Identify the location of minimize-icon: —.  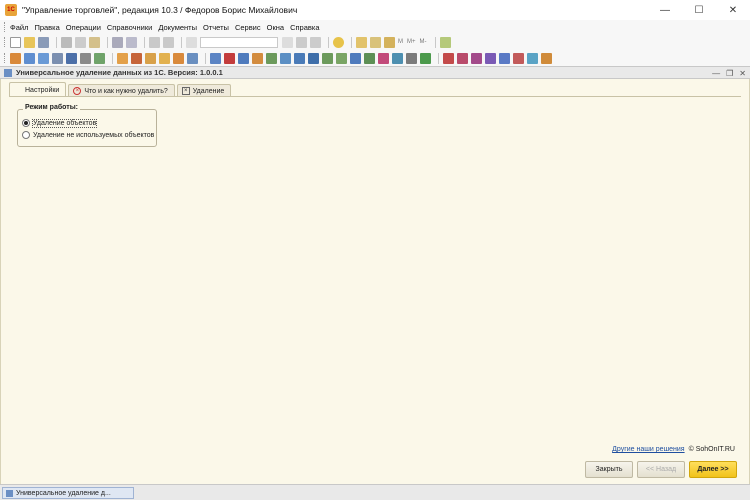
(665, 10).